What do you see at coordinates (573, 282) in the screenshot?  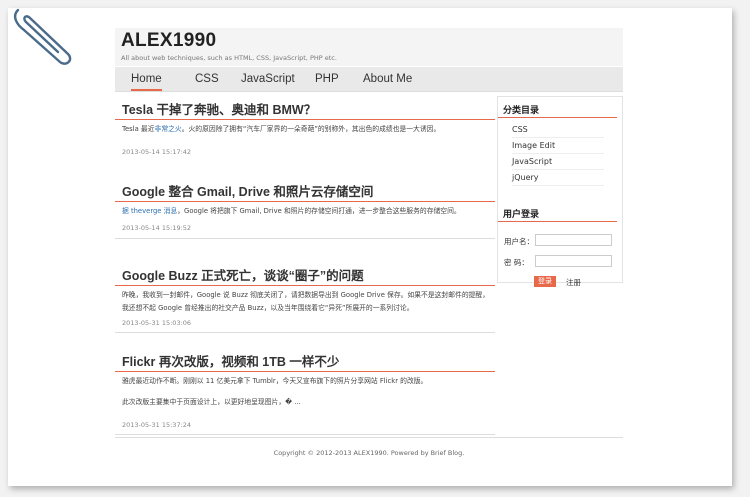 I see `register-link: 注册` at bounding box center [573, 282].